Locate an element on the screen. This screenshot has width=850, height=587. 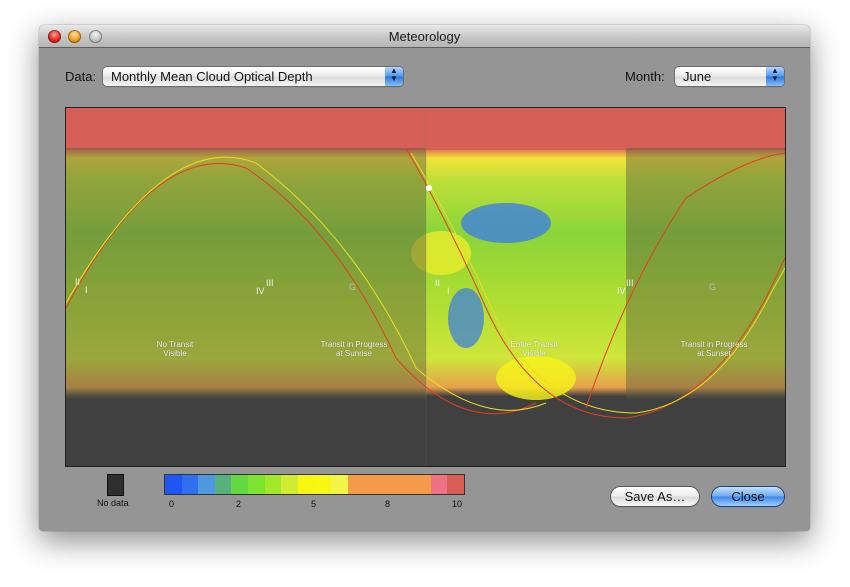
region-sunset: Transit in Progress at Sunset is located at coordinates (714, 349).